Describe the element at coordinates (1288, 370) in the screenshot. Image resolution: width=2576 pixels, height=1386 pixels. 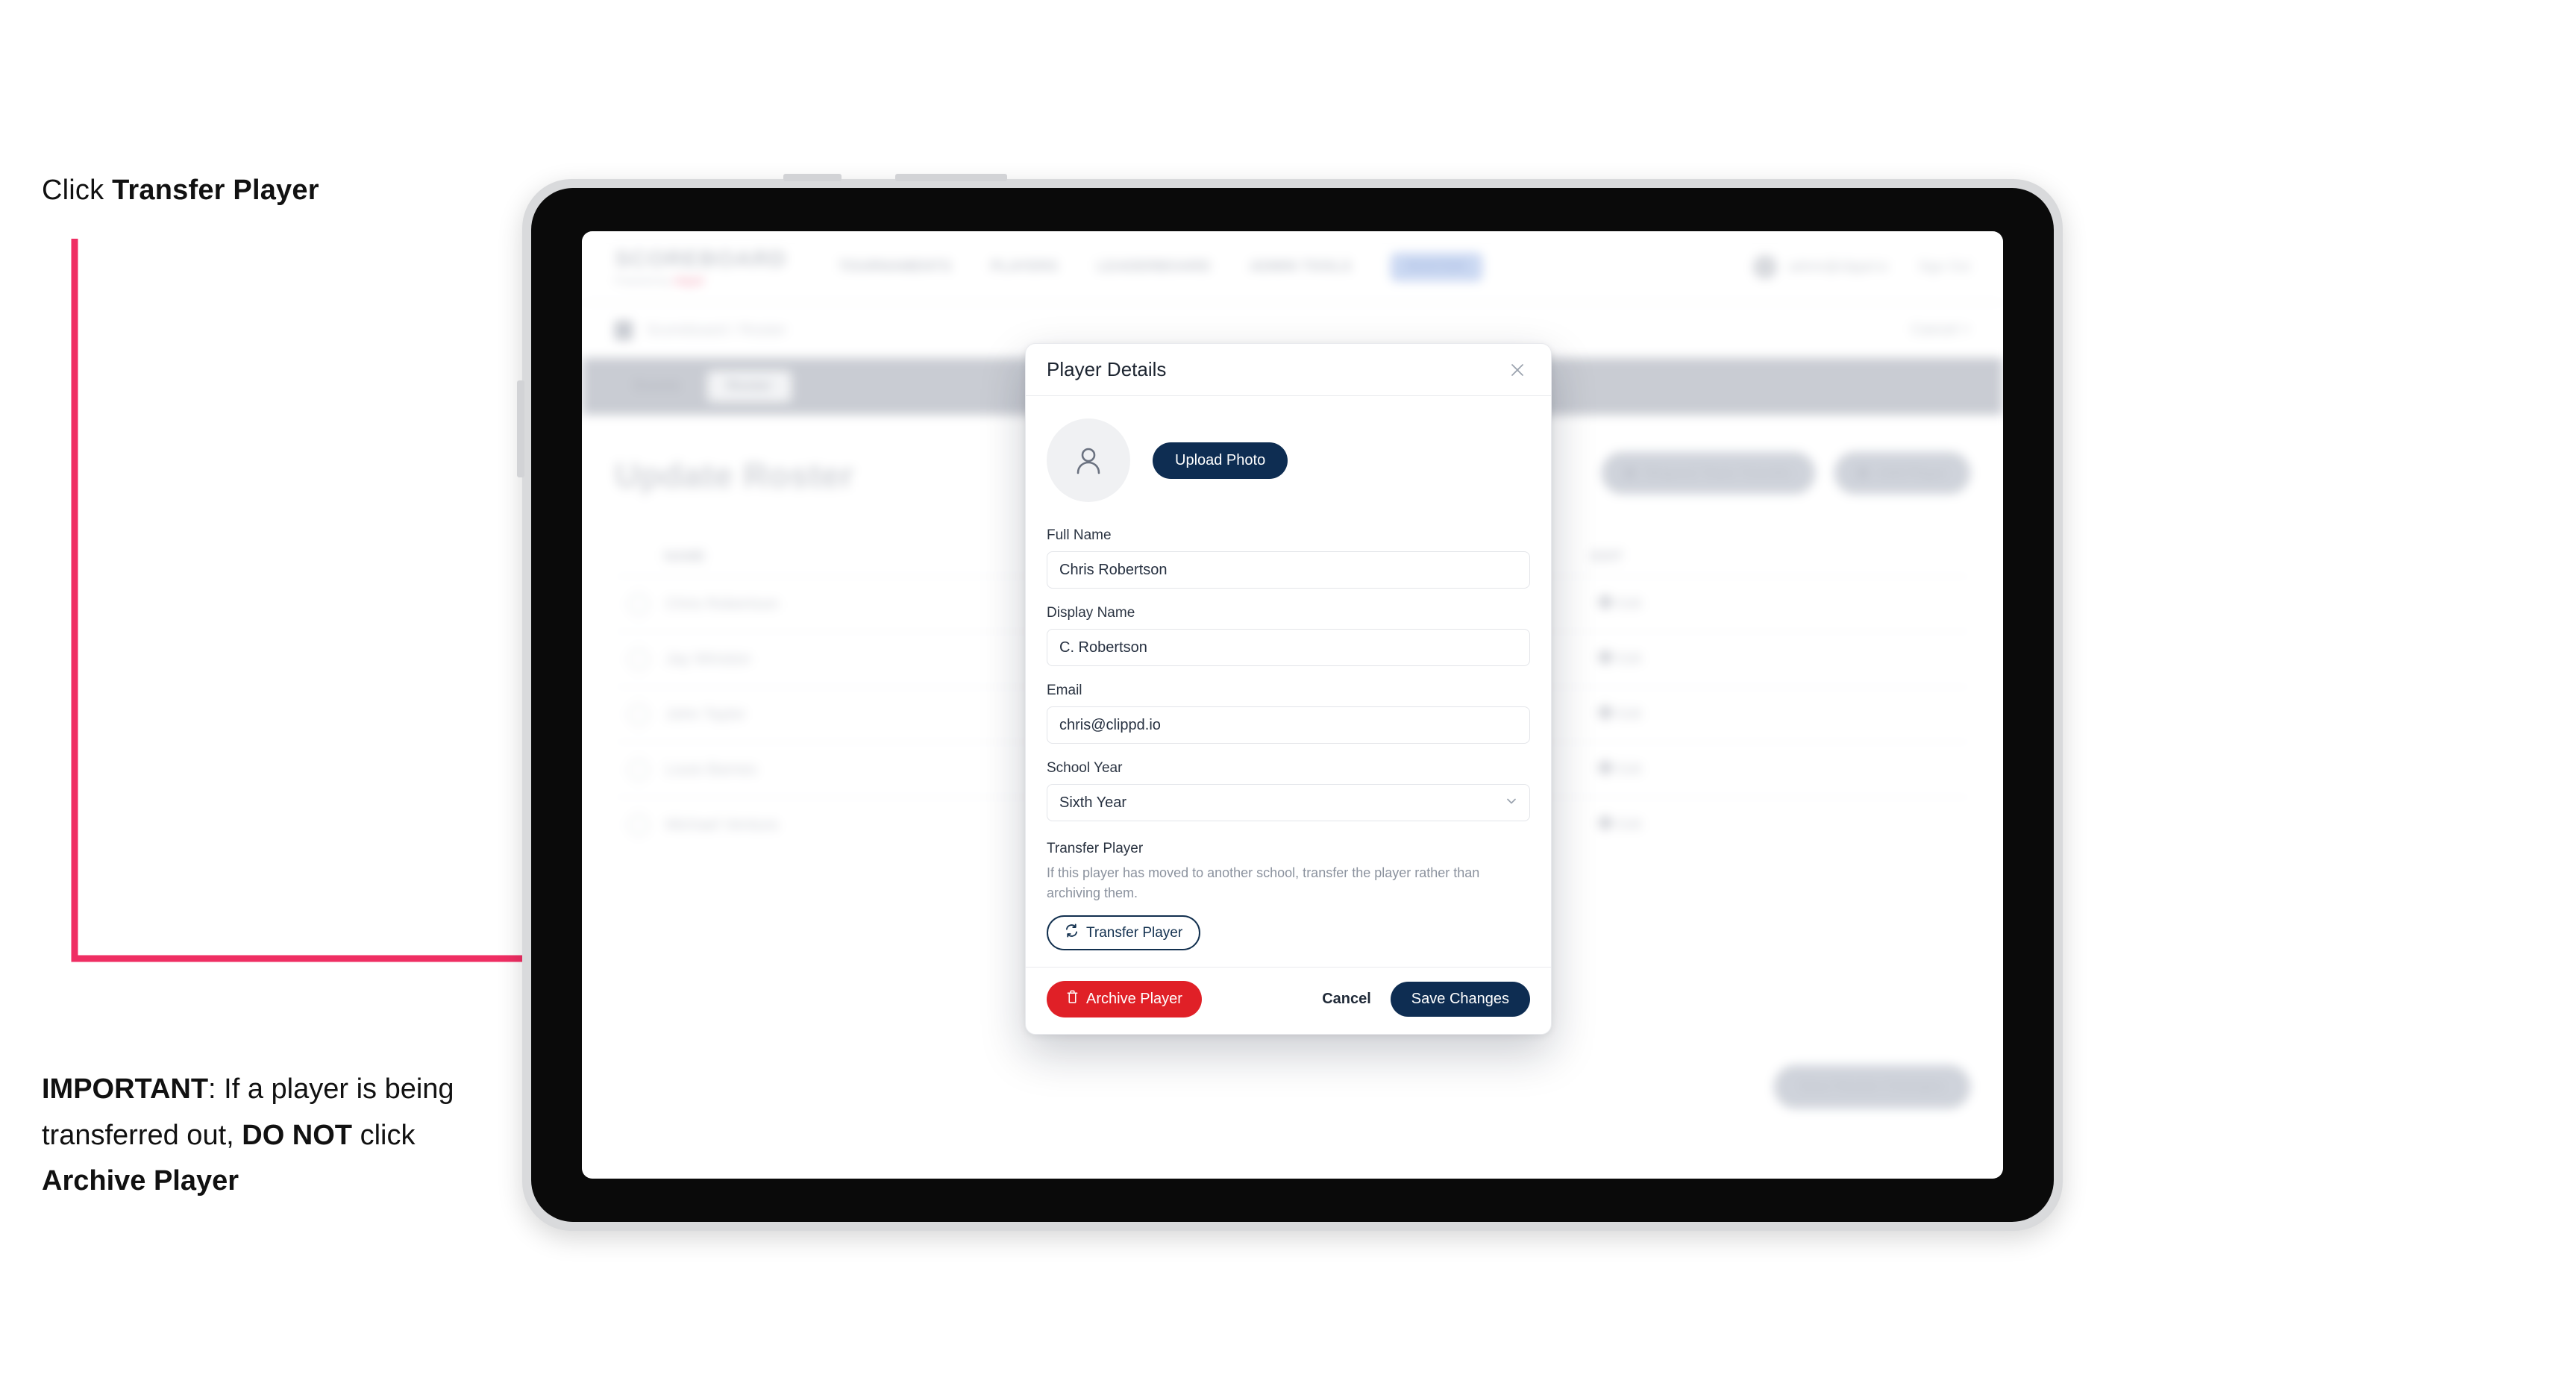
I see `modal-header: Player Details` at that location.